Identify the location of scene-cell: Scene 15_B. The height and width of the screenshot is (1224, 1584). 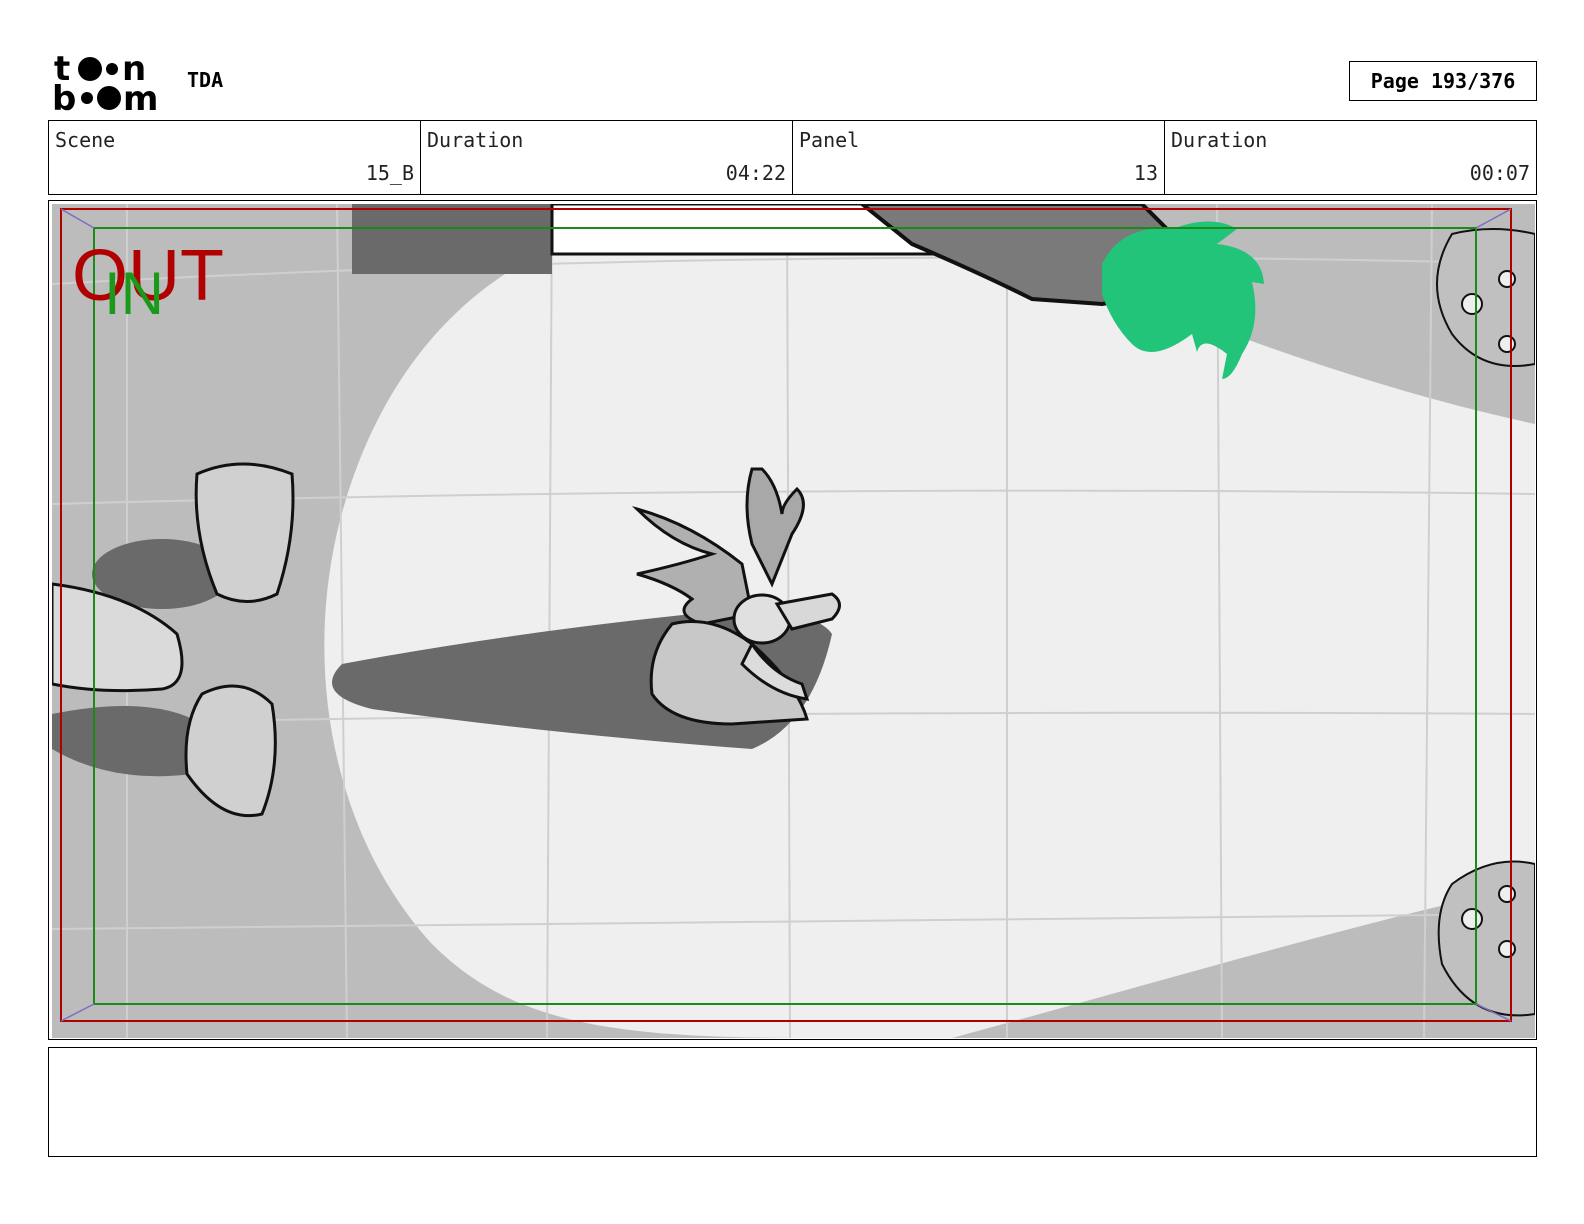
(235, 157).